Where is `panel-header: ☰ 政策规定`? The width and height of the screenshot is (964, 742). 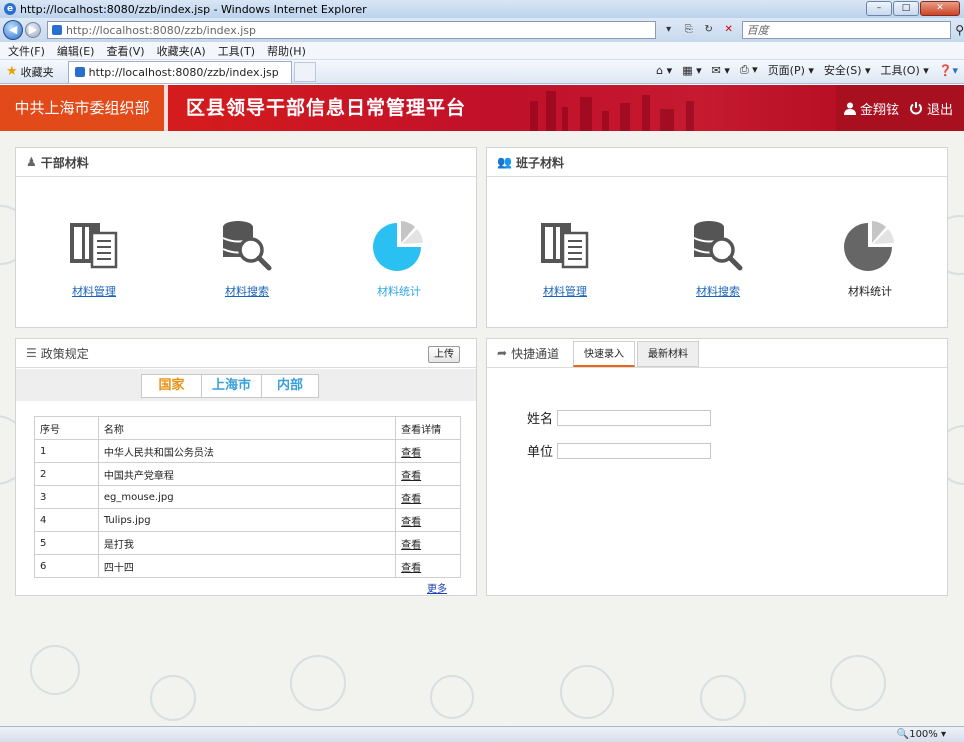 panel-header: ☰ 政策规定 is located at coordinates (246, 353).